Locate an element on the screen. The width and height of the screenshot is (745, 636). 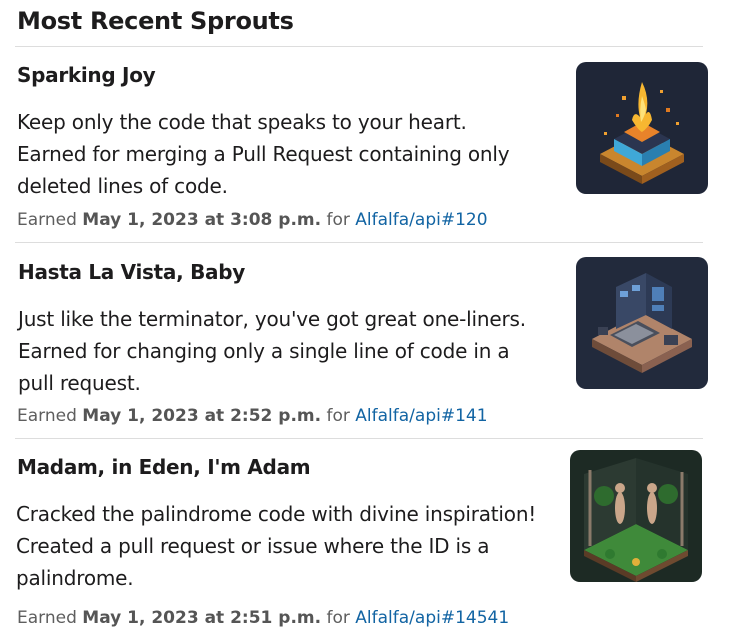
garden-of-eden-illustration-icon is located at coordinates (636, 516).